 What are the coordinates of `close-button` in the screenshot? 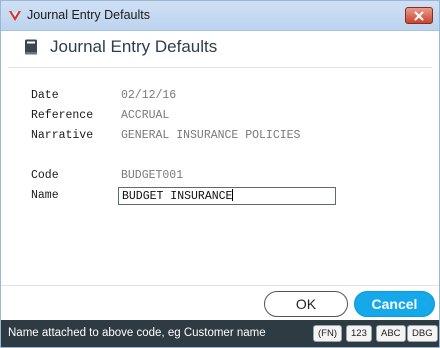 It's located at (419, 15).